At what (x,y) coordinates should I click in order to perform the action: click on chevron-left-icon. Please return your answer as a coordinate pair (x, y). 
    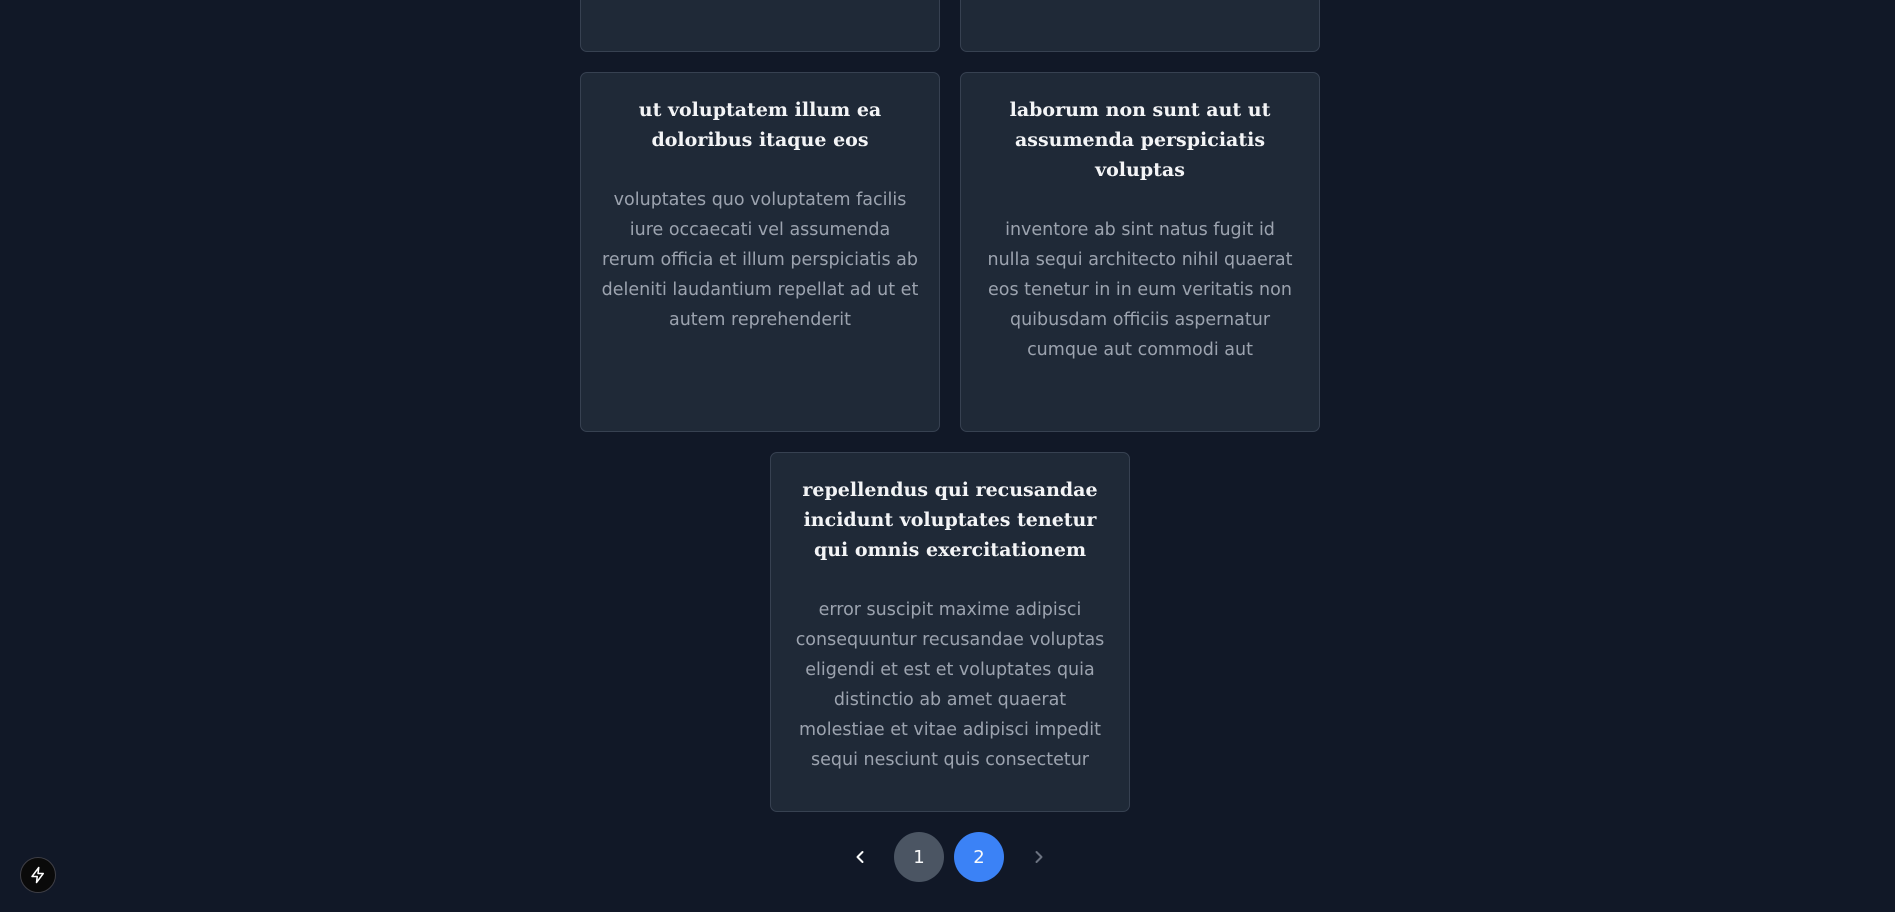
    Looking at the image, I should click on (860, 857).